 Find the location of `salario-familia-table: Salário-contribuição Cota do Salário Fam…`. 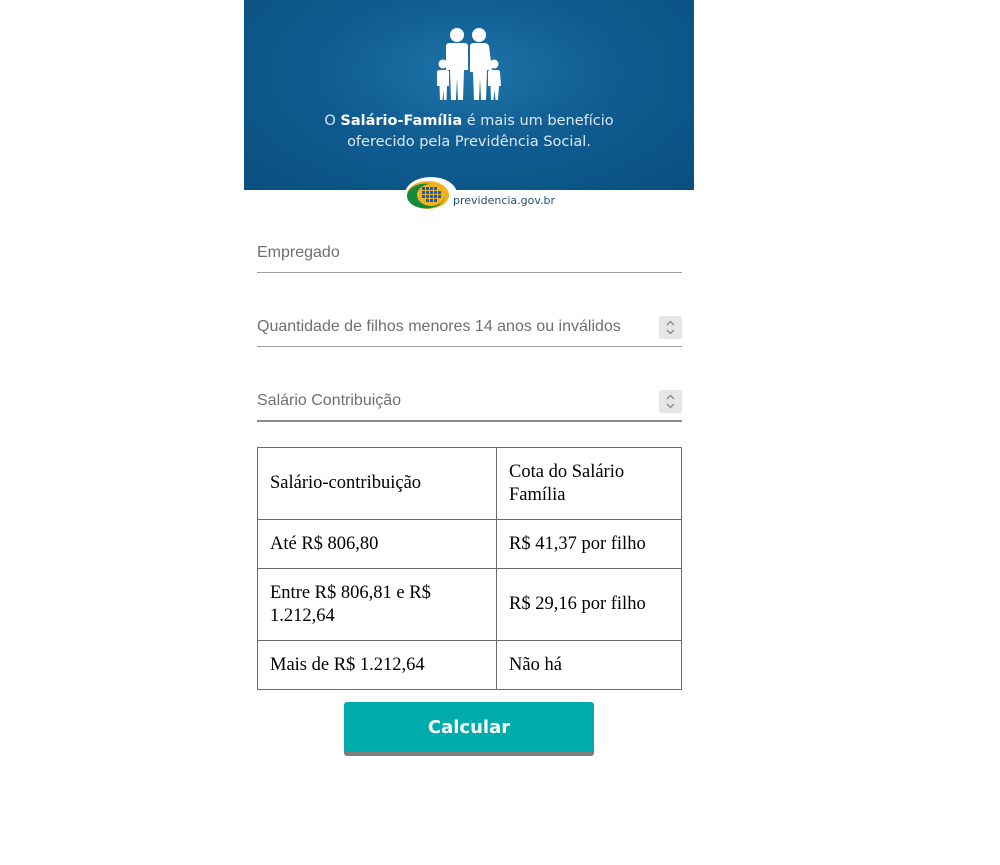

salario-familia-table: Salário-contribuição Cota do Salário Fam… is located at coordinates (469, 568).